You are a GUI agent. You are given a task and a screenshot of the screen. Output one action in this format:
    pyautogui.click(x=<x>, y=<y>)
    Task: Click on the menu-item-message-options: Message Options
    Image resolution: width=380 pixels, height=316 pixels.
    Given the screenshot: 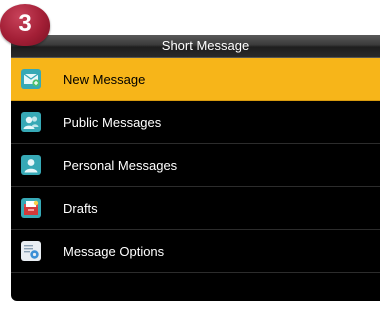 What is the action you would take?
    pyautogui.click(x=195, y=251)
    